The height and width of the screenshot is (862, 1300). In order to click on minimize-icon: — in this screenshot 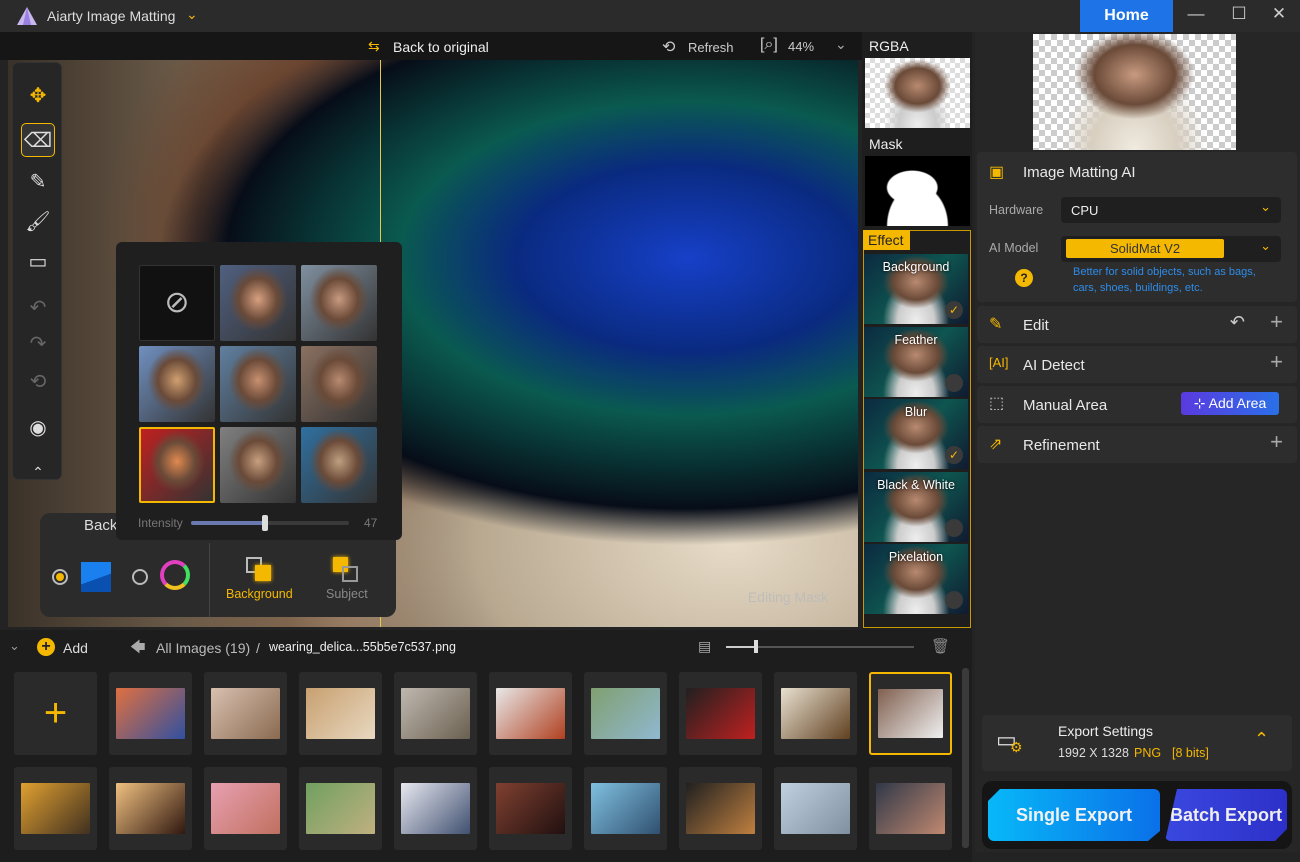, I will do `click(1196, 16)`.